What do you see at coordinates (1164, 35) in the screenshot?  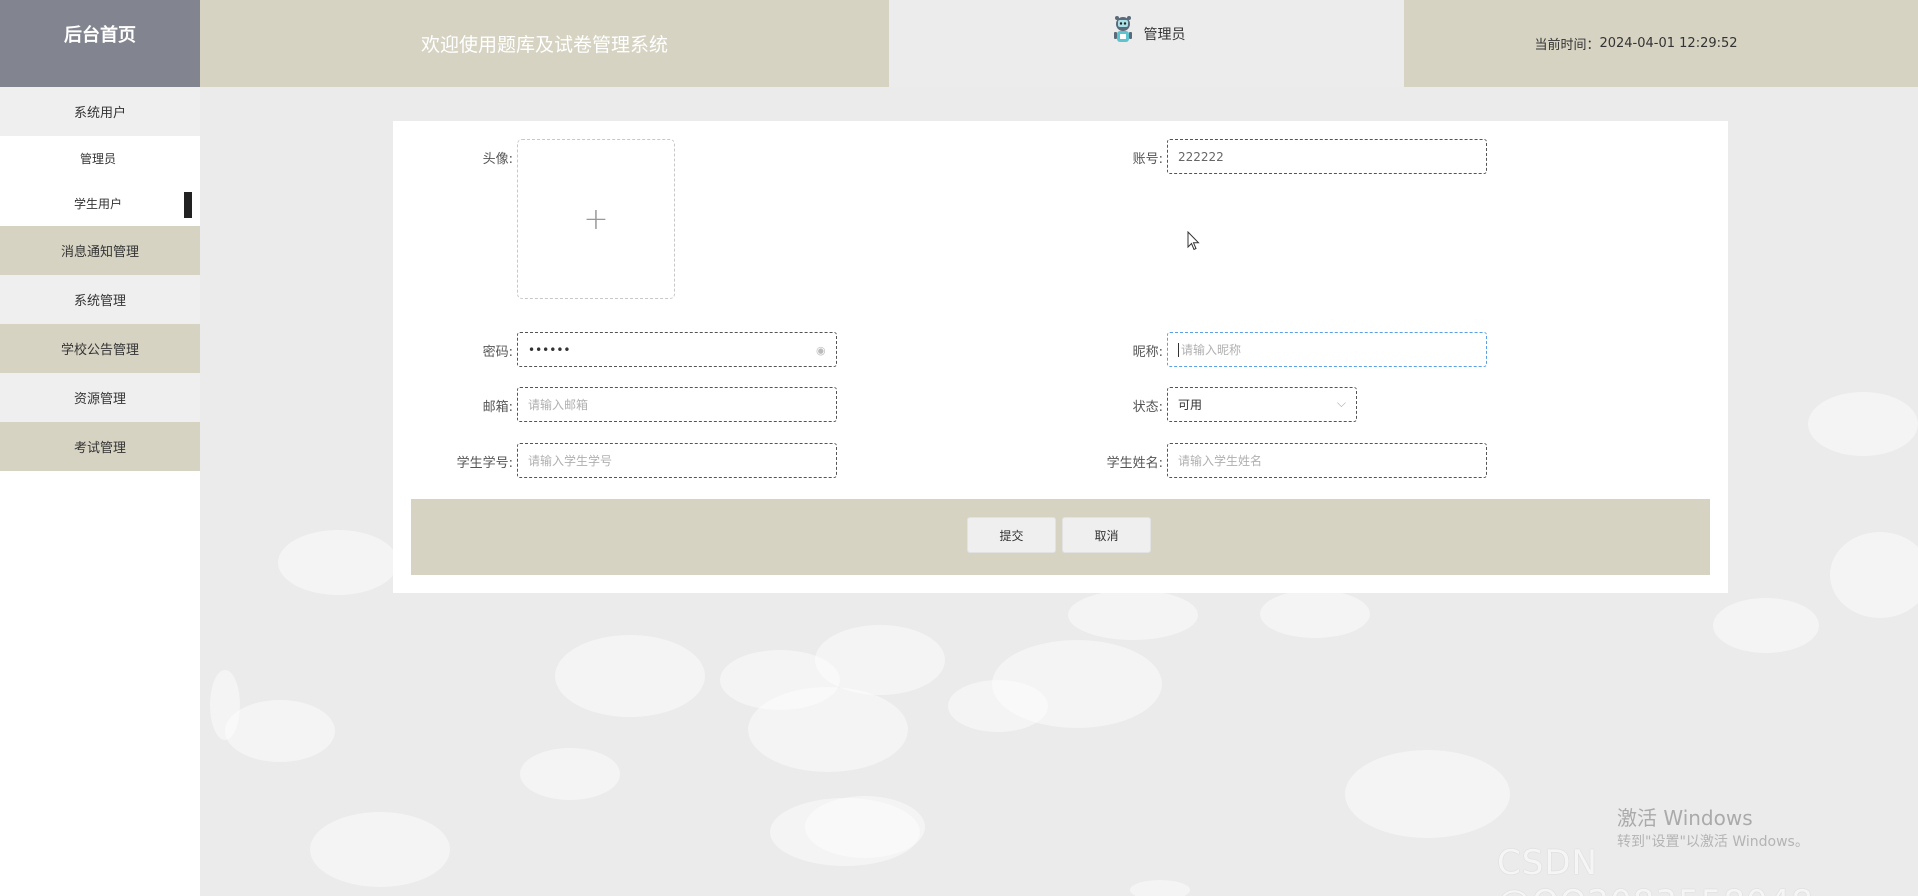 I see `user-name: 管理员` at bounding box center [1164, 35].